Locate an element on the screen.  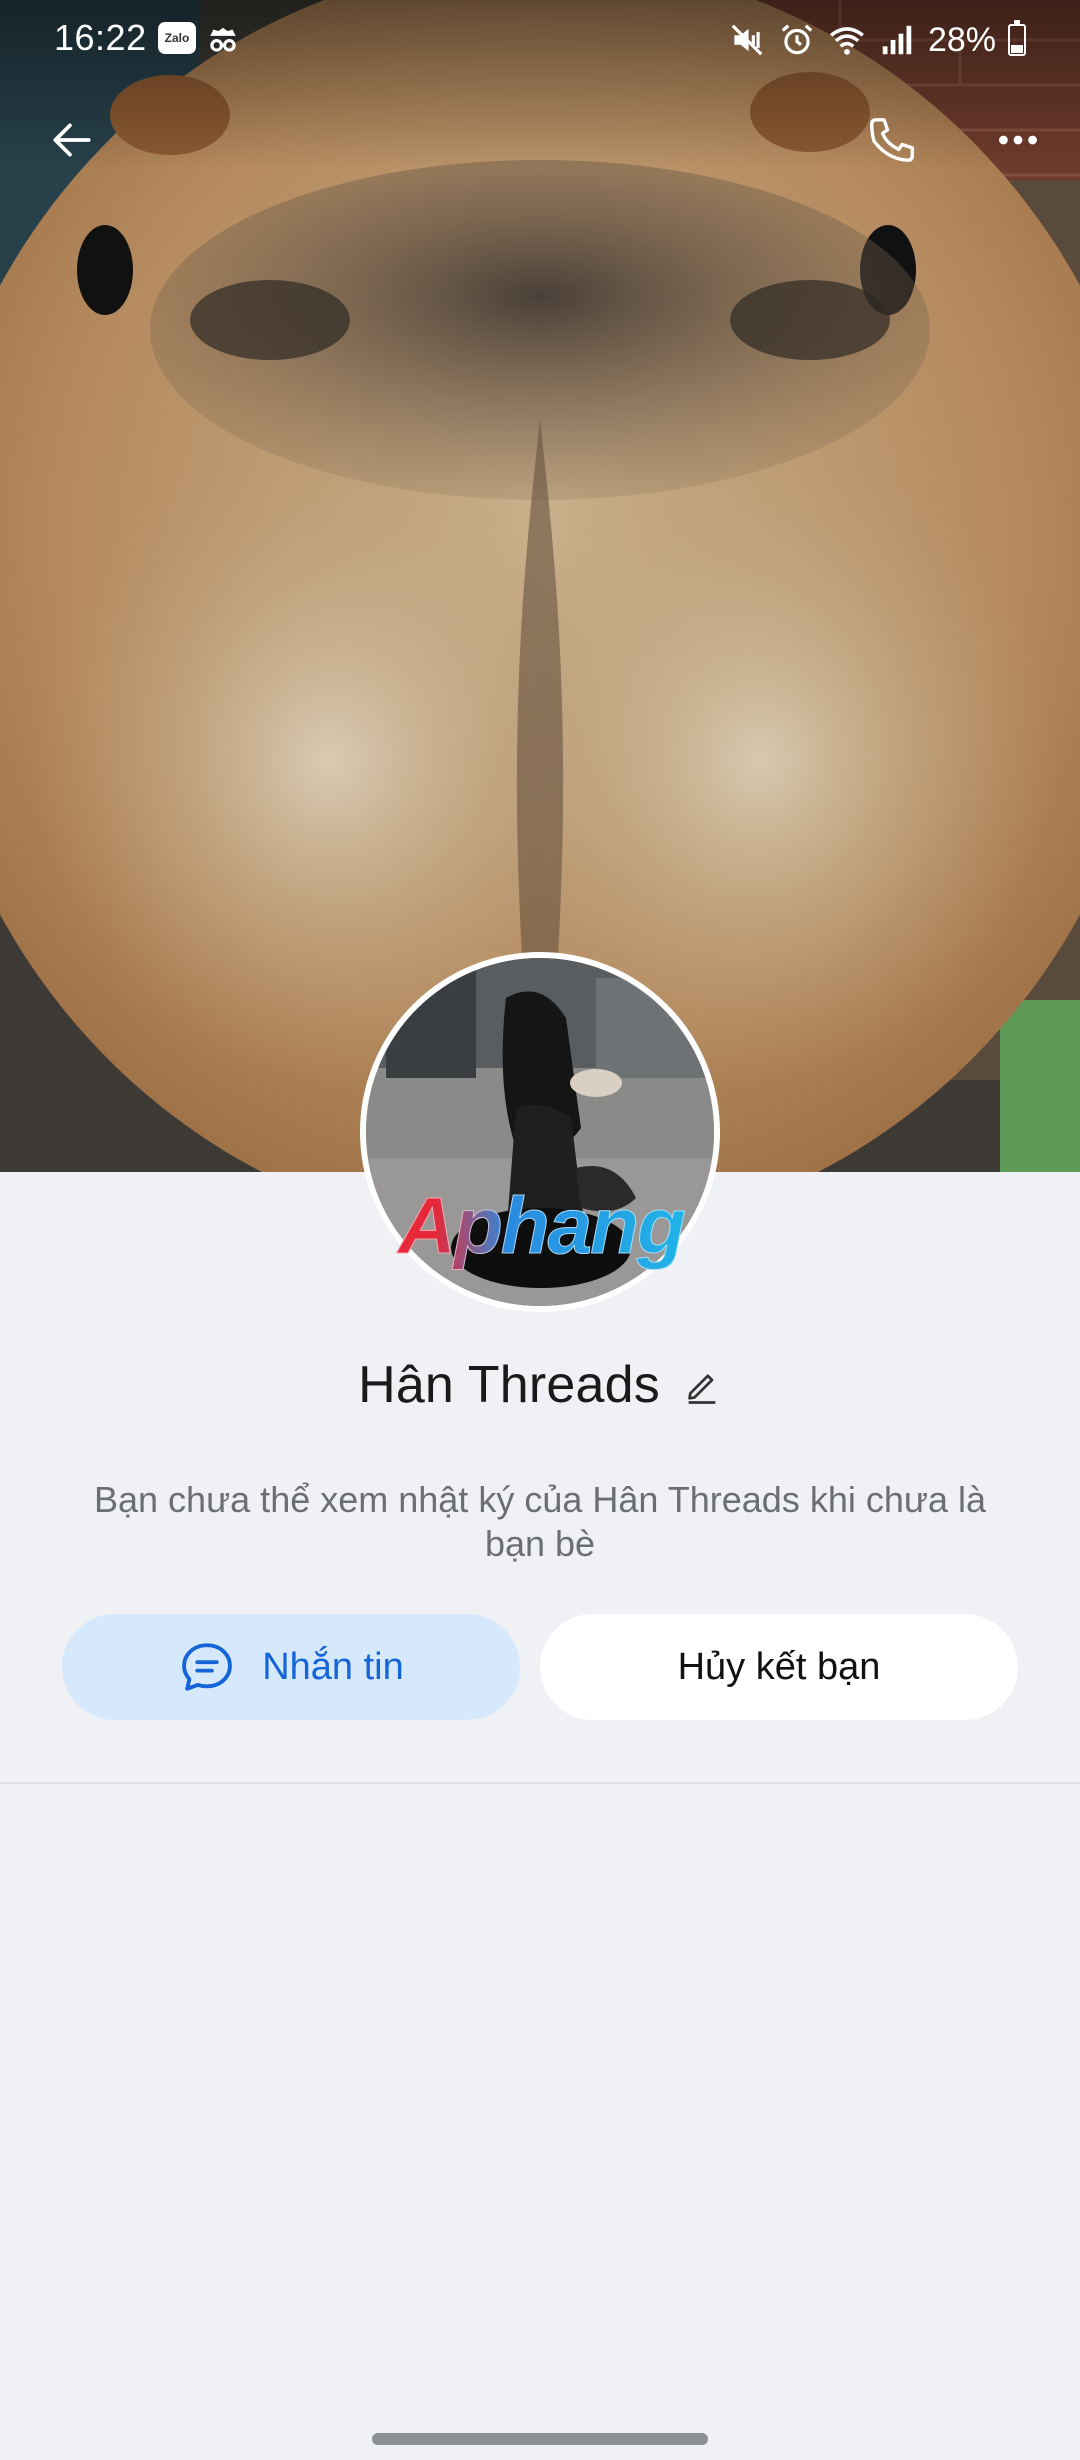
status-time: 16:22 is located at coordinates (100, 37).